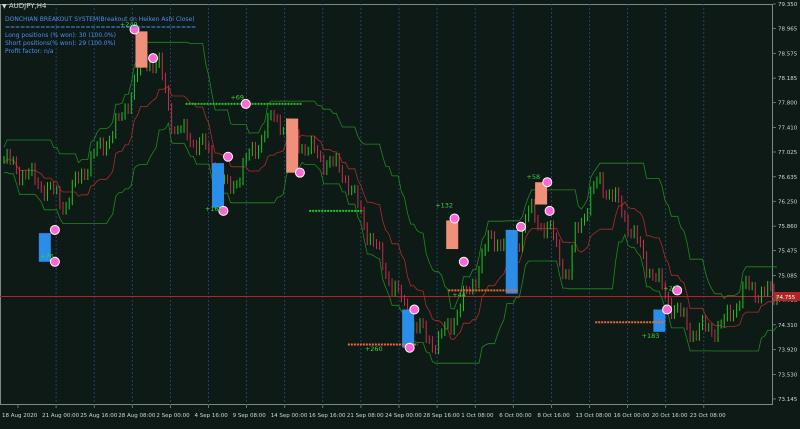 The width and height of the screenshot is (800, 429). What do you see at coordinates (670, 416) in the screenshot?
I see `x-tick-label: 20 Oct 16:00` at bounding box center [670, 416].